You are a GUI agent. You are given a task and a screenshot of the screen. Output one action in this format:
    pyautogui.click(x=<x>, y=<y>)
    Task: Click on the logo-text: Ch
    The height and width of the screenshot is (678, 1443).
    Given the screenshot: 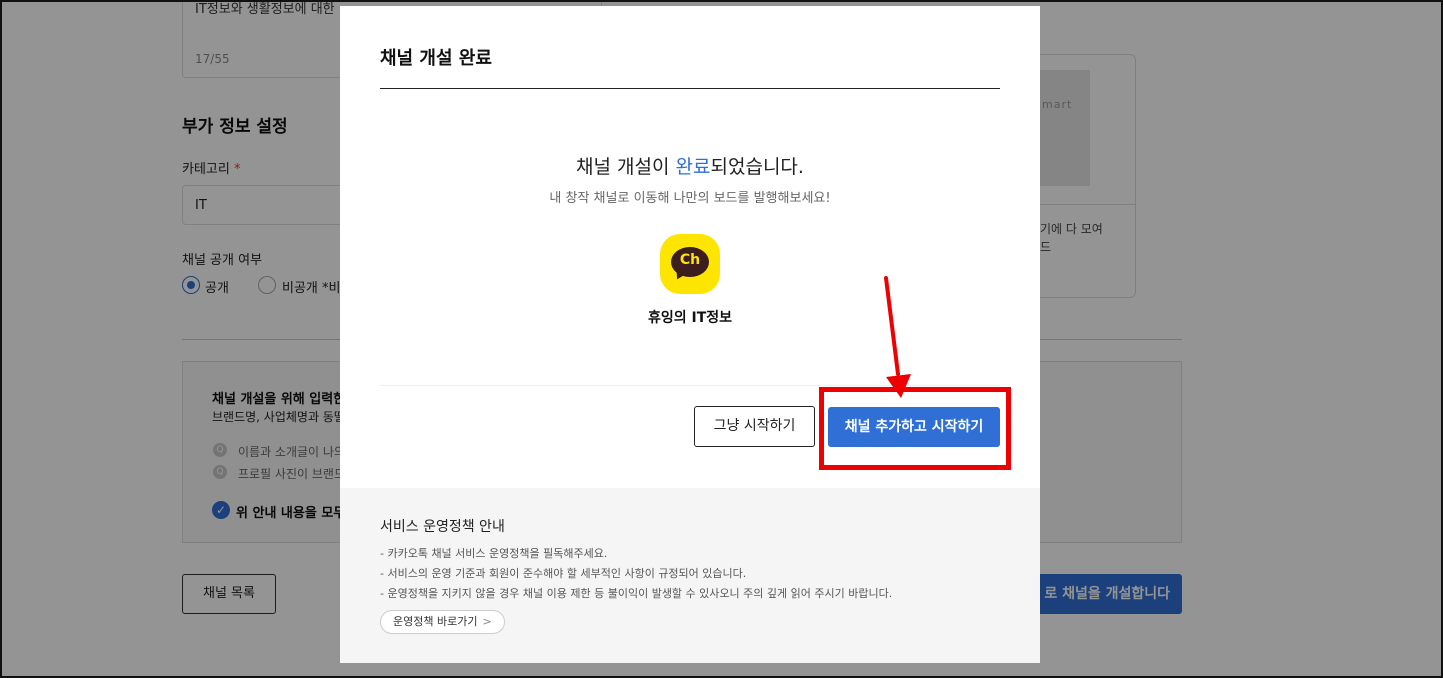 What is the action you would take?
    pyautogui.click(x=690, y=260)
    